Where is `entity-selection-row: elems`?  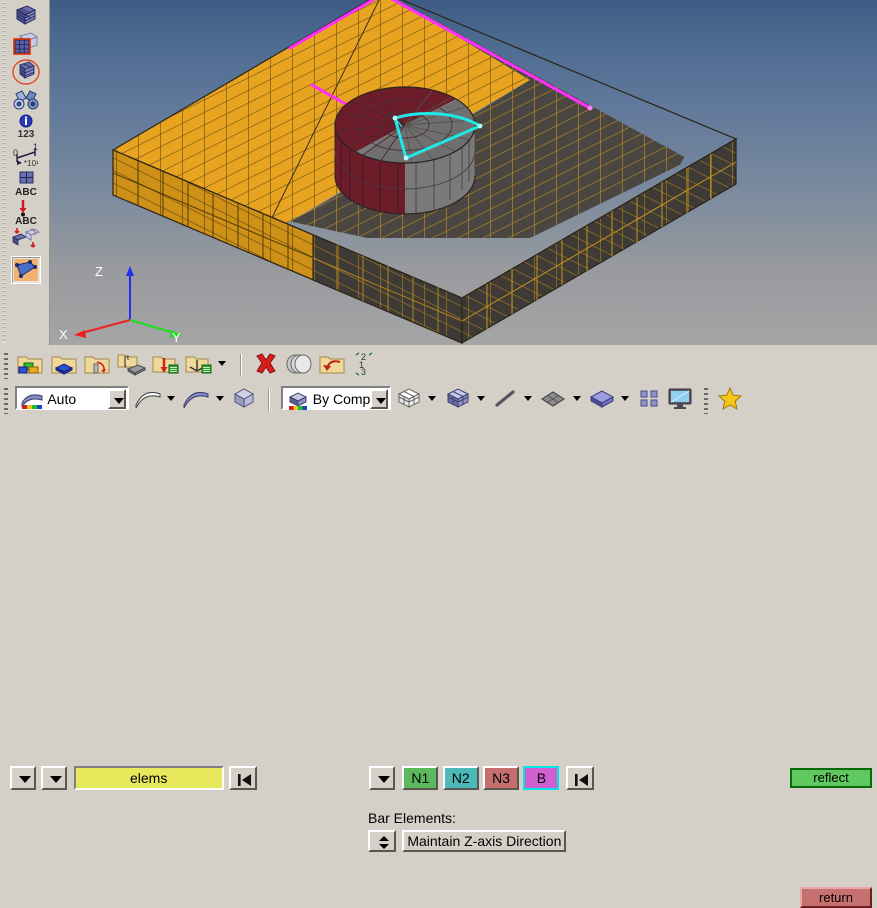 entity-selection-row: elems is located at coordinates (134, 778).